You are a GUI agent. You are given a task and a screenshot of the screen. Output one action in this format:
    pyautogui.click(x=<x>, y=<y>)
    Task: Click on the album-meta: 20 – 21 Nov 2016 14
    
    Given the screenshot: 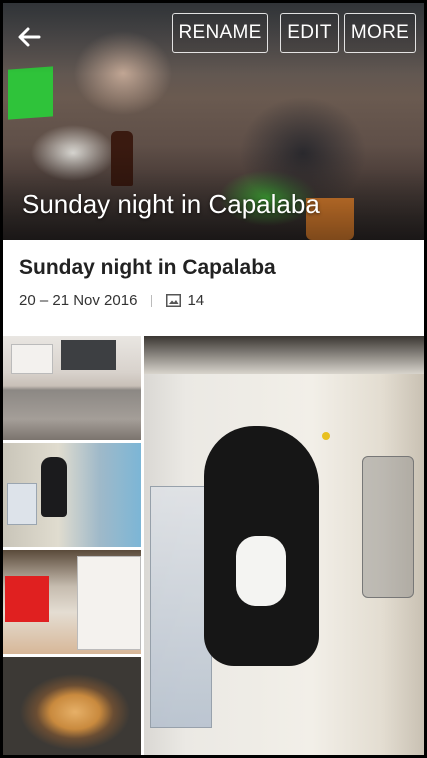 What is the action you would take?
    pyautogui.click(x=111, y=300)
    